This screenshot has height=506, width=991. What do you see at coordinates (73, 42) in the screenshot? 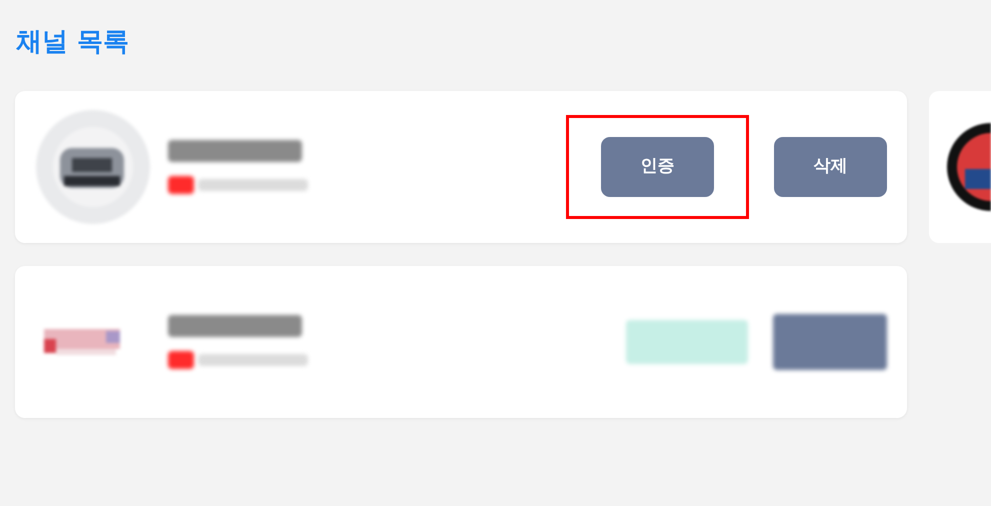
I see `page-title: 채널 목록` at bounding box center [73, 42].